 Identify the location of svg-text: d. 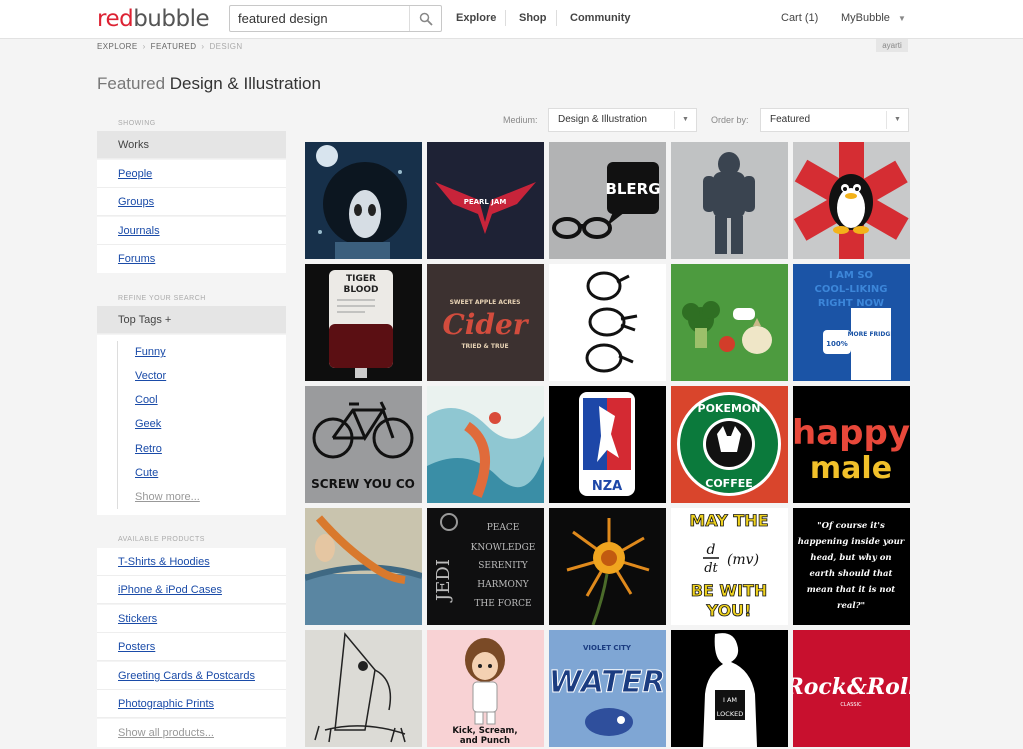
(711, 550).